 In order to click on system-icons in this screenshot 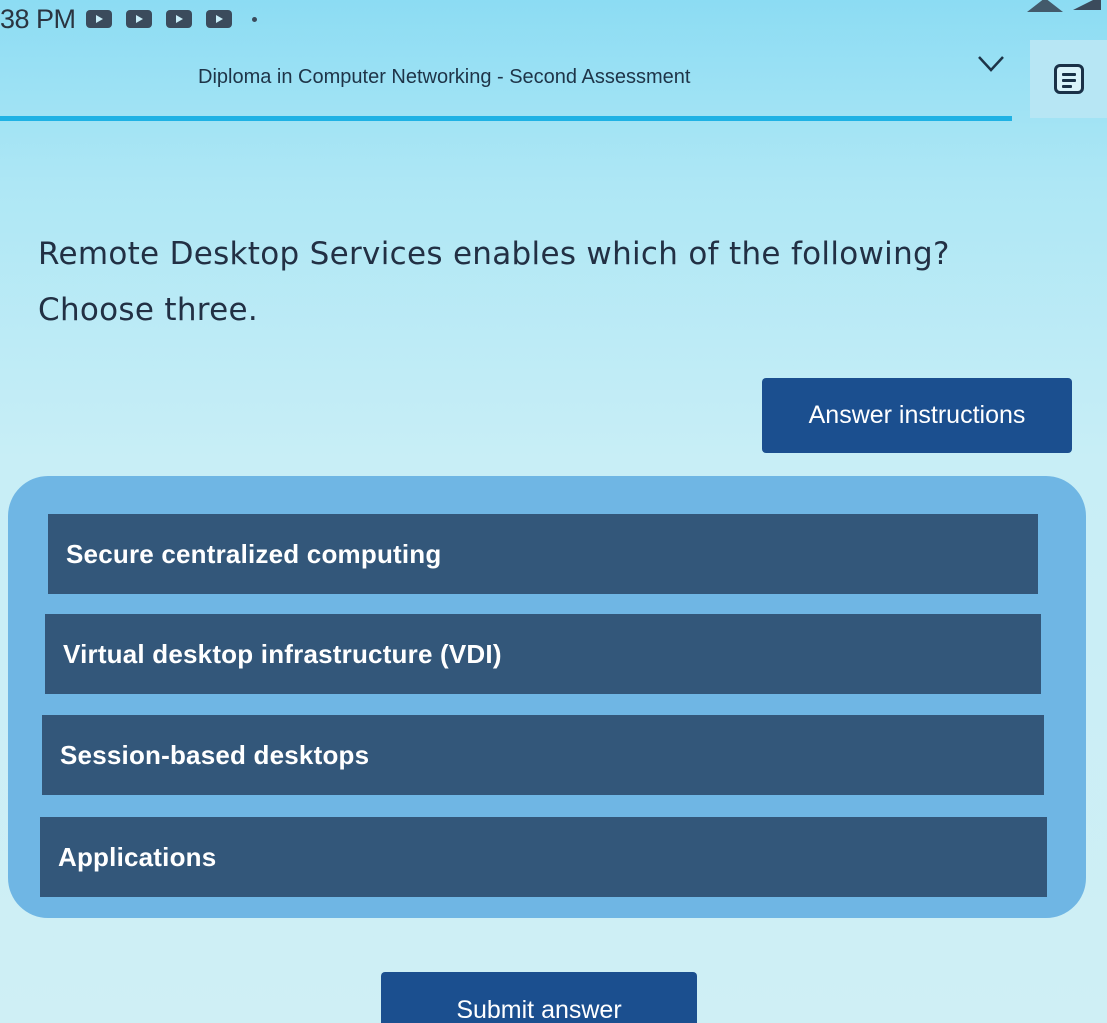, I will do `click(1064, 6)`.